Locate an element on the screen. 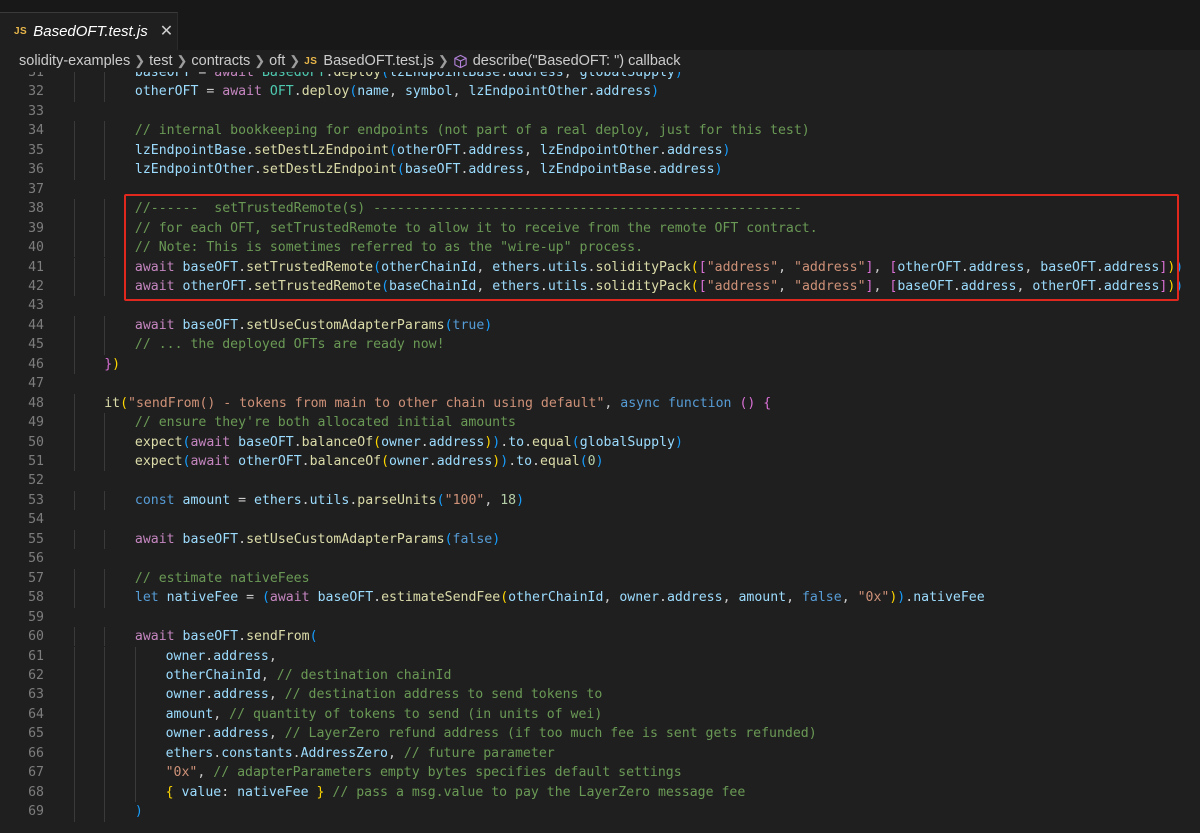 The width and height of the screenshot is (1200, 833). code-line: 69) is located at coordinates (600, 812).